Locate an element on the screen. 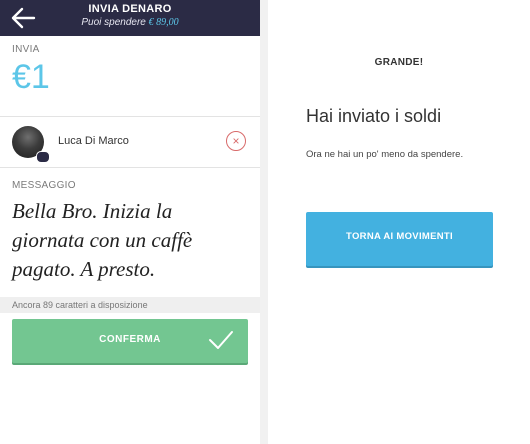 The height and width of the screenshot is (444, 530). amount-label: INVIA is located at coordinates (26, 49).